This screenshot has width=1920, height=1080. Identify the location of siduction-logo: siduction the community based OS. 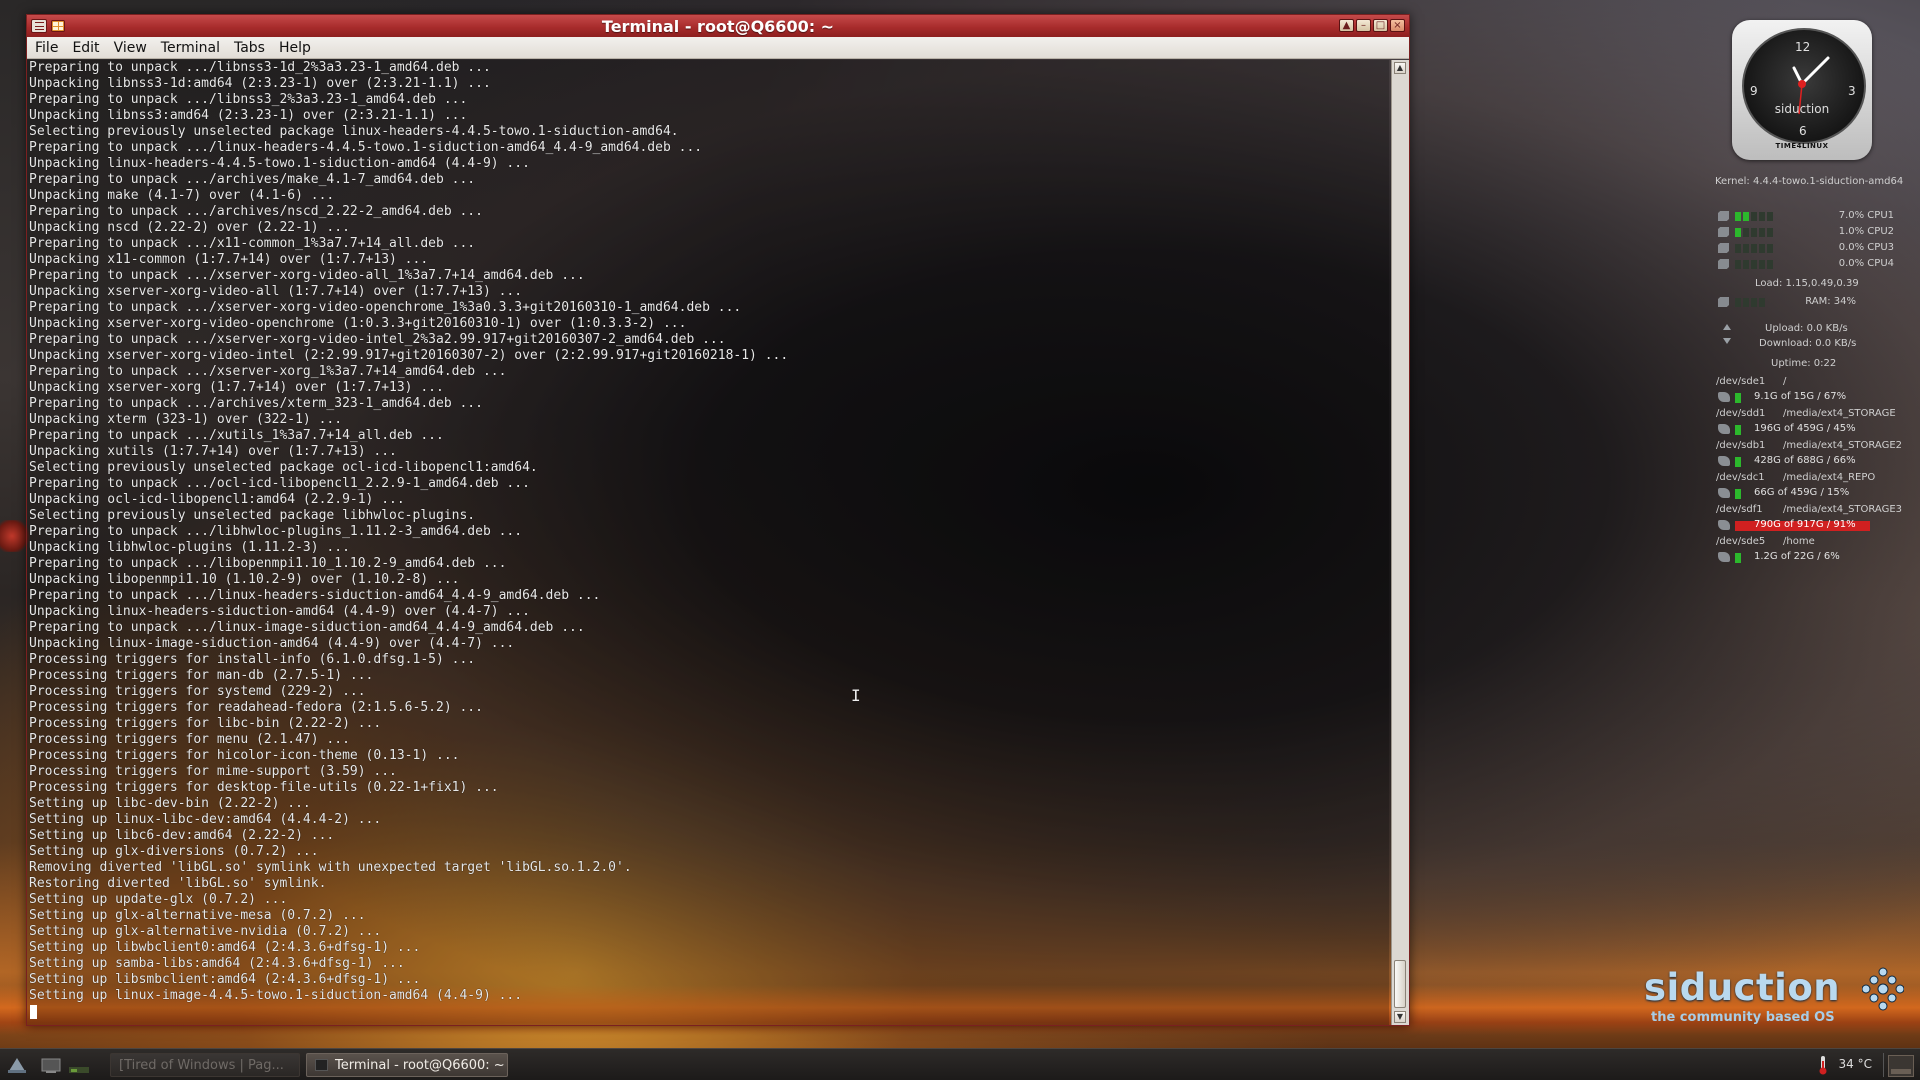
(1774, 997).